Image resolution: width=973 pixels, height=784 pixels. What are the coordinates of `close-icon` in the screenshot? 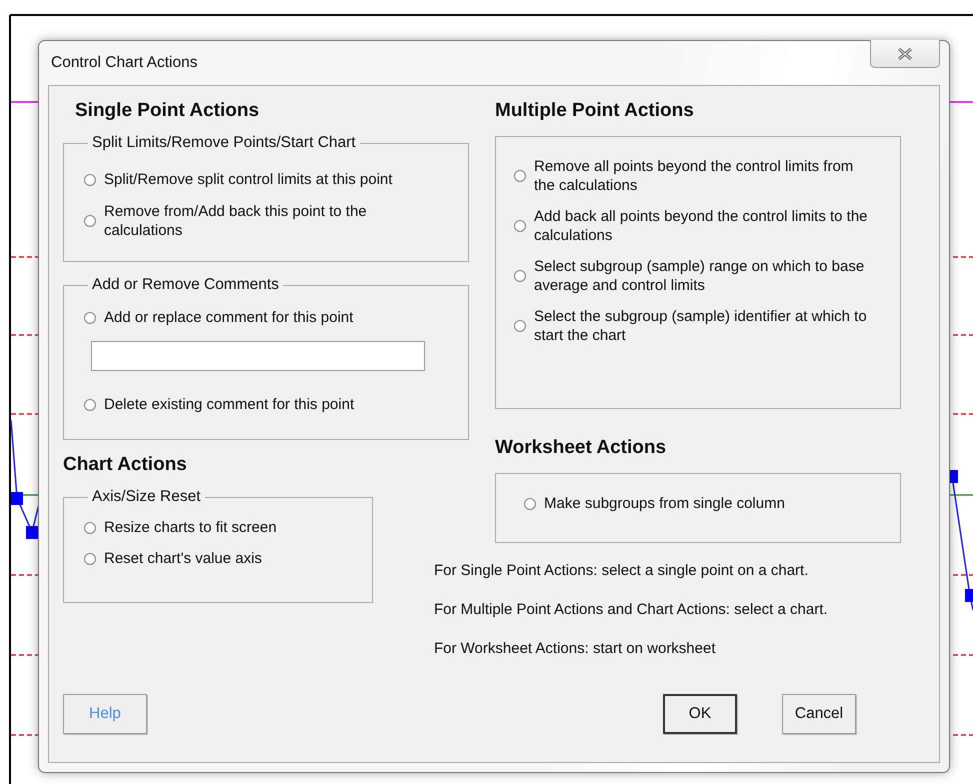 It's located at (905, 53).